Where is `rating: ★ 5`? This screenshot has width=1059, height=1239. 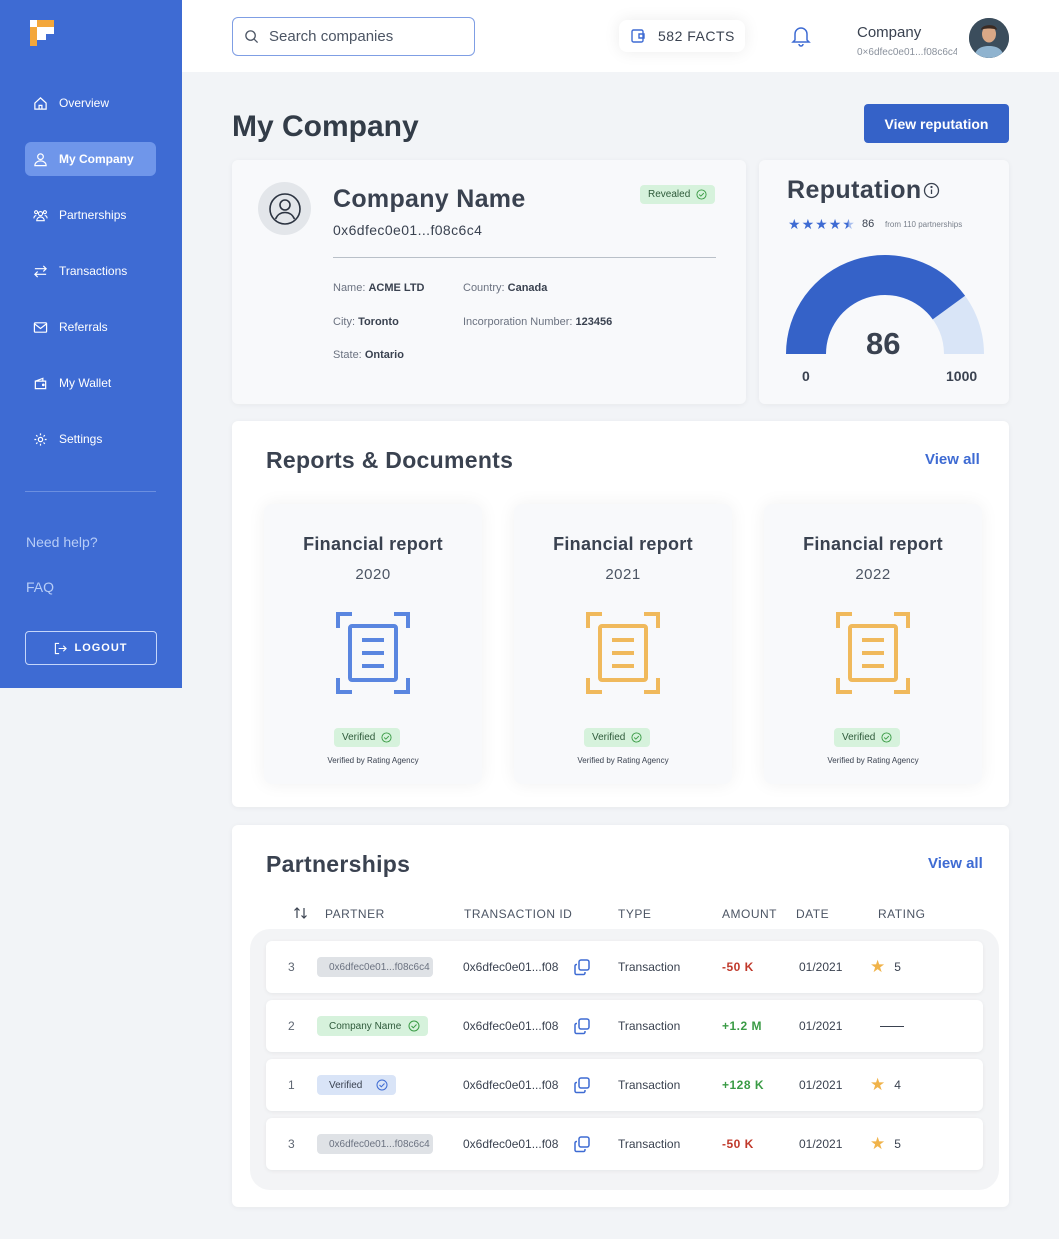 rating: ★ 5 is located at coordinates (885, 1144).